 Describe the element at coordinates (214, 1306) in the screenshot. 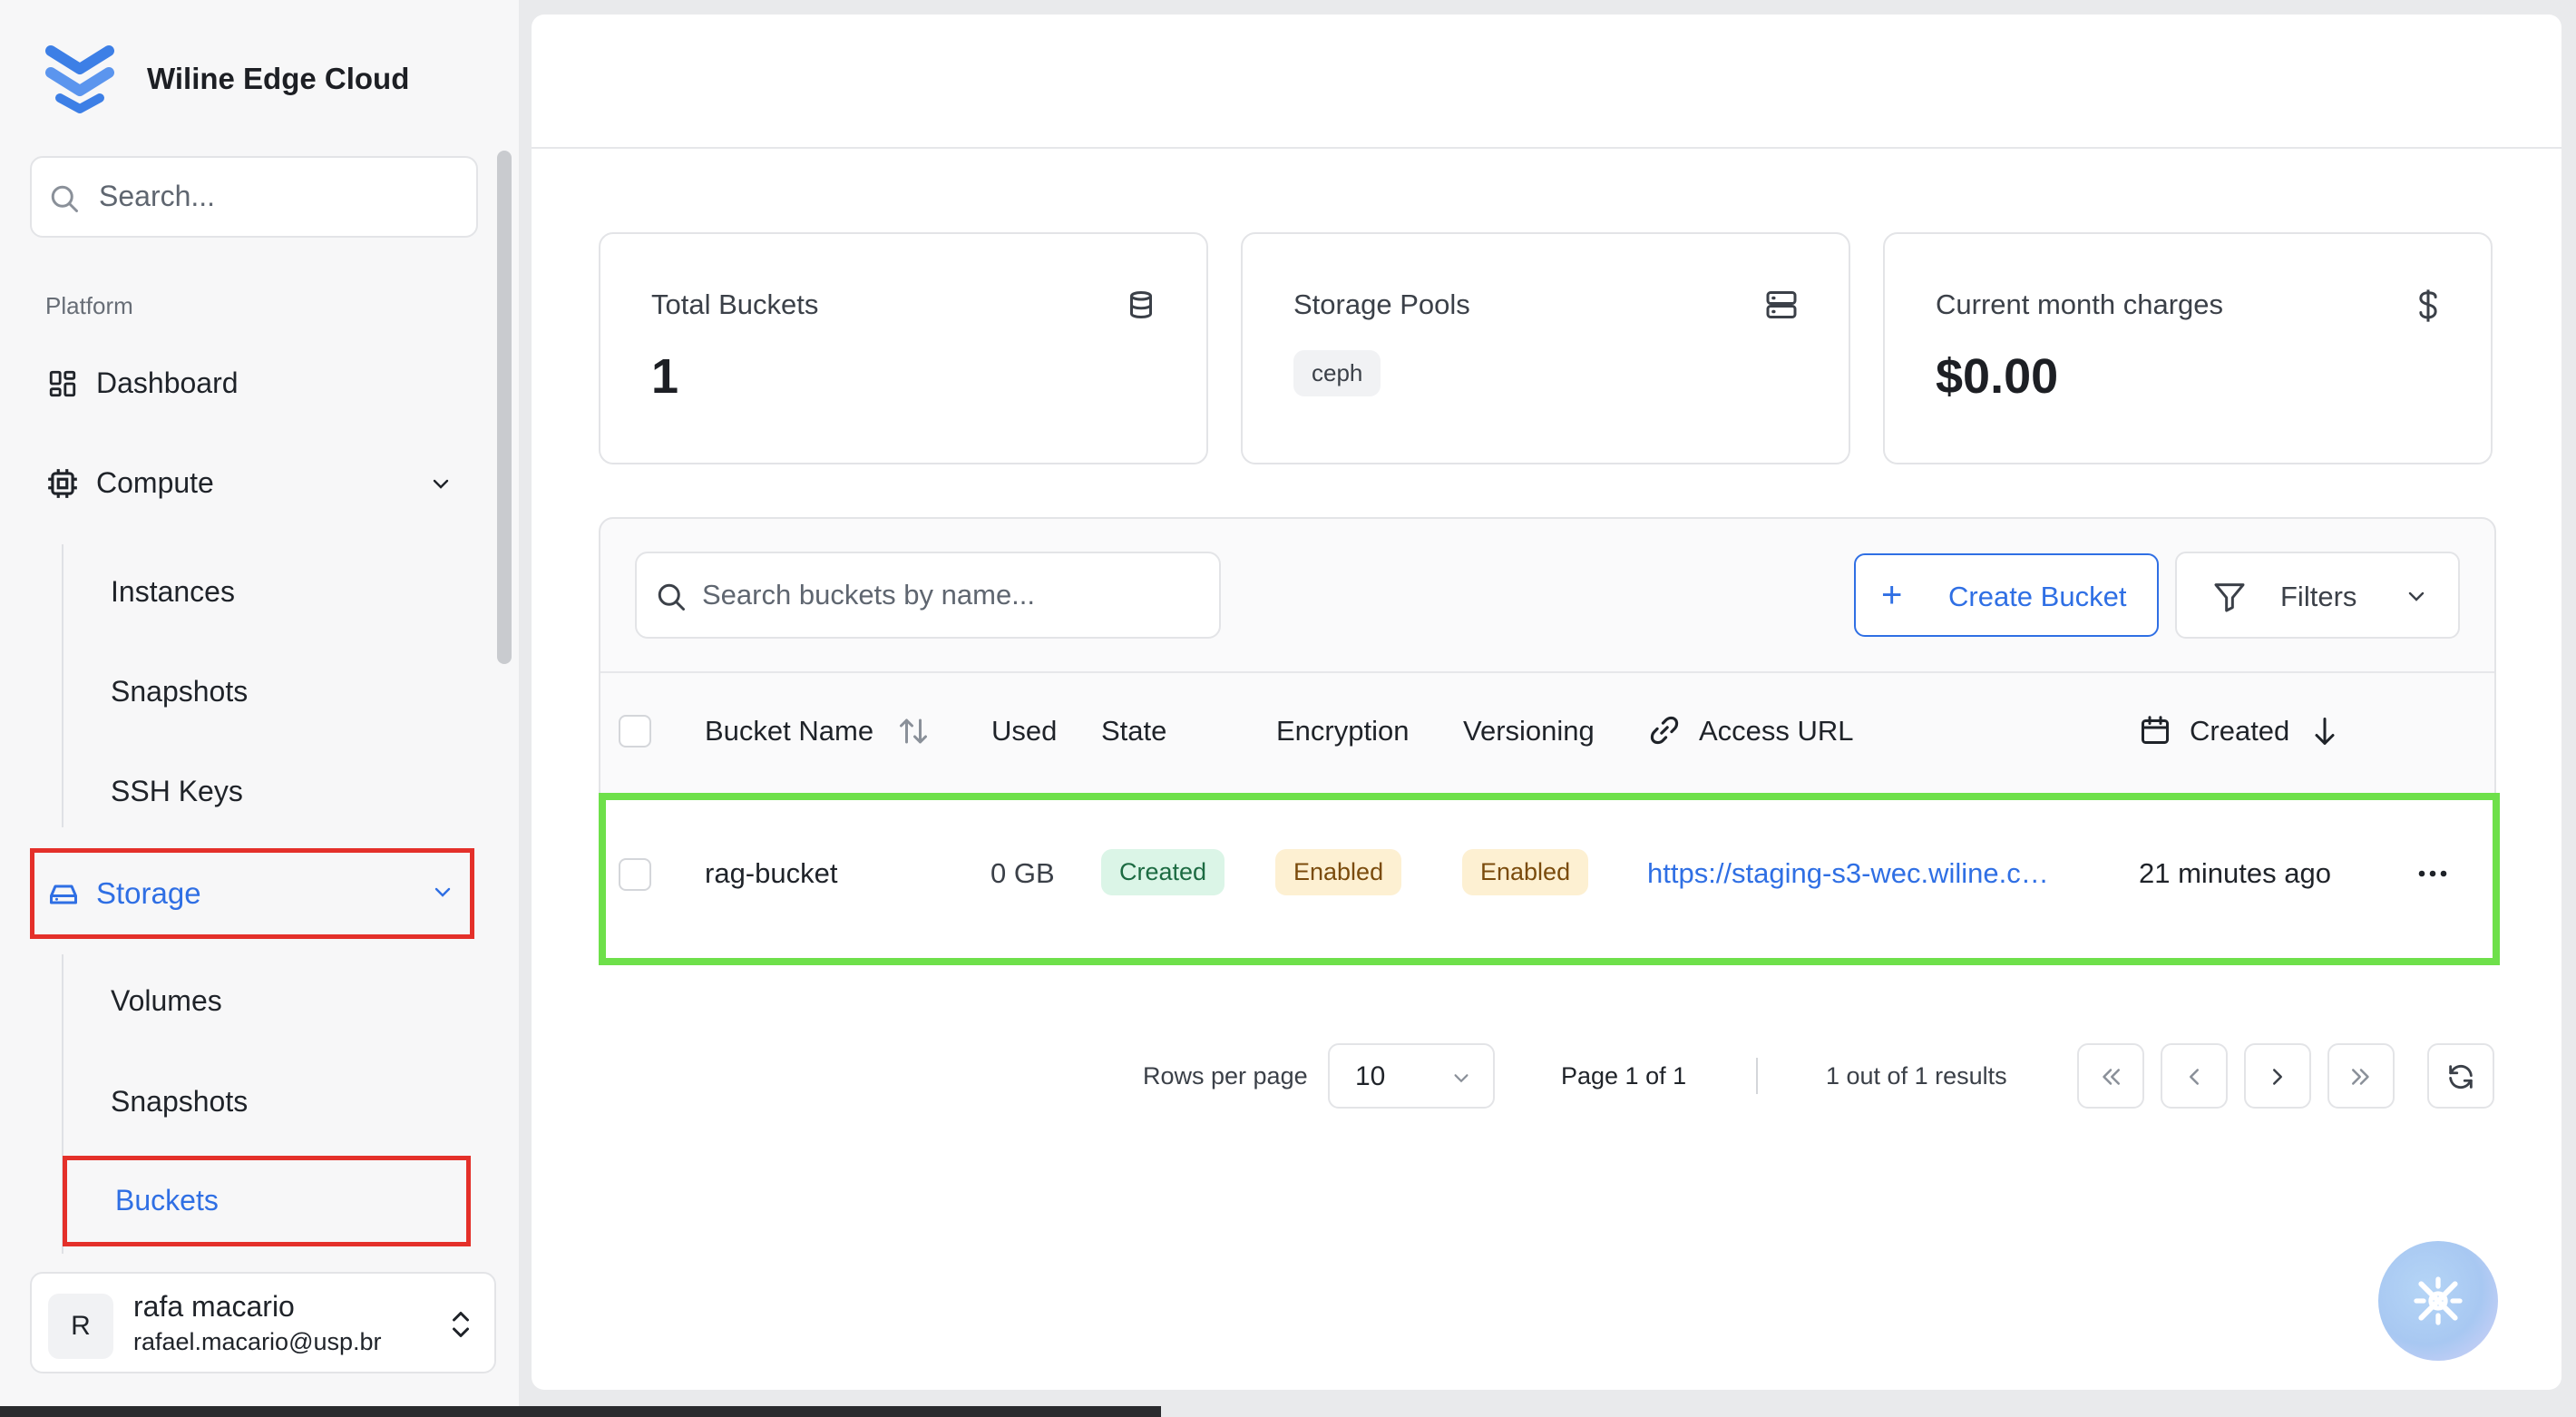

I see `user-name: rafa macario` at that location.